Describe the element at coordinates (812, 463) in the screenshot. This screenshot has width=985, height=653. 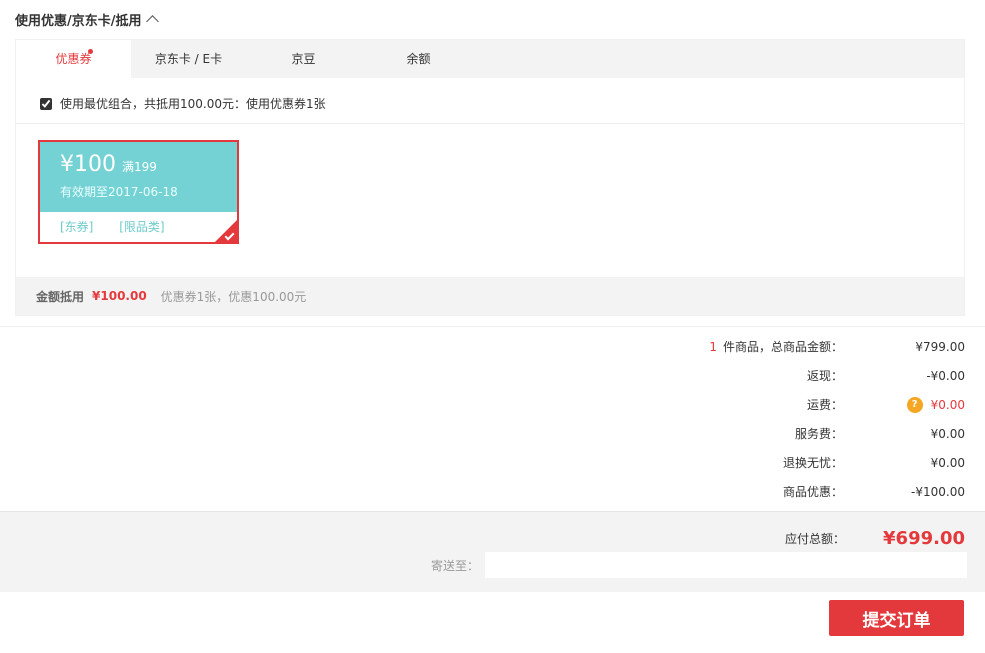
I see `summary-label: 退换无忧：` at that location.